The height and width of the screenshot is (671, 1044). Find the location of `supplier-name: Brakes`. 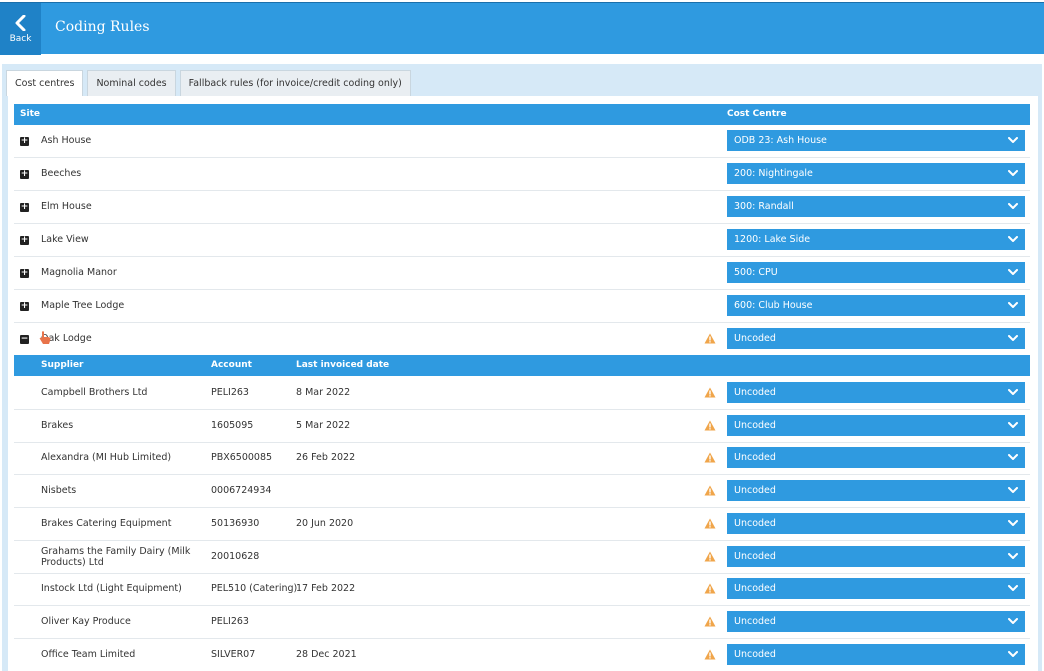

supplier-name: Brakes is located at coordinates (57, 425).